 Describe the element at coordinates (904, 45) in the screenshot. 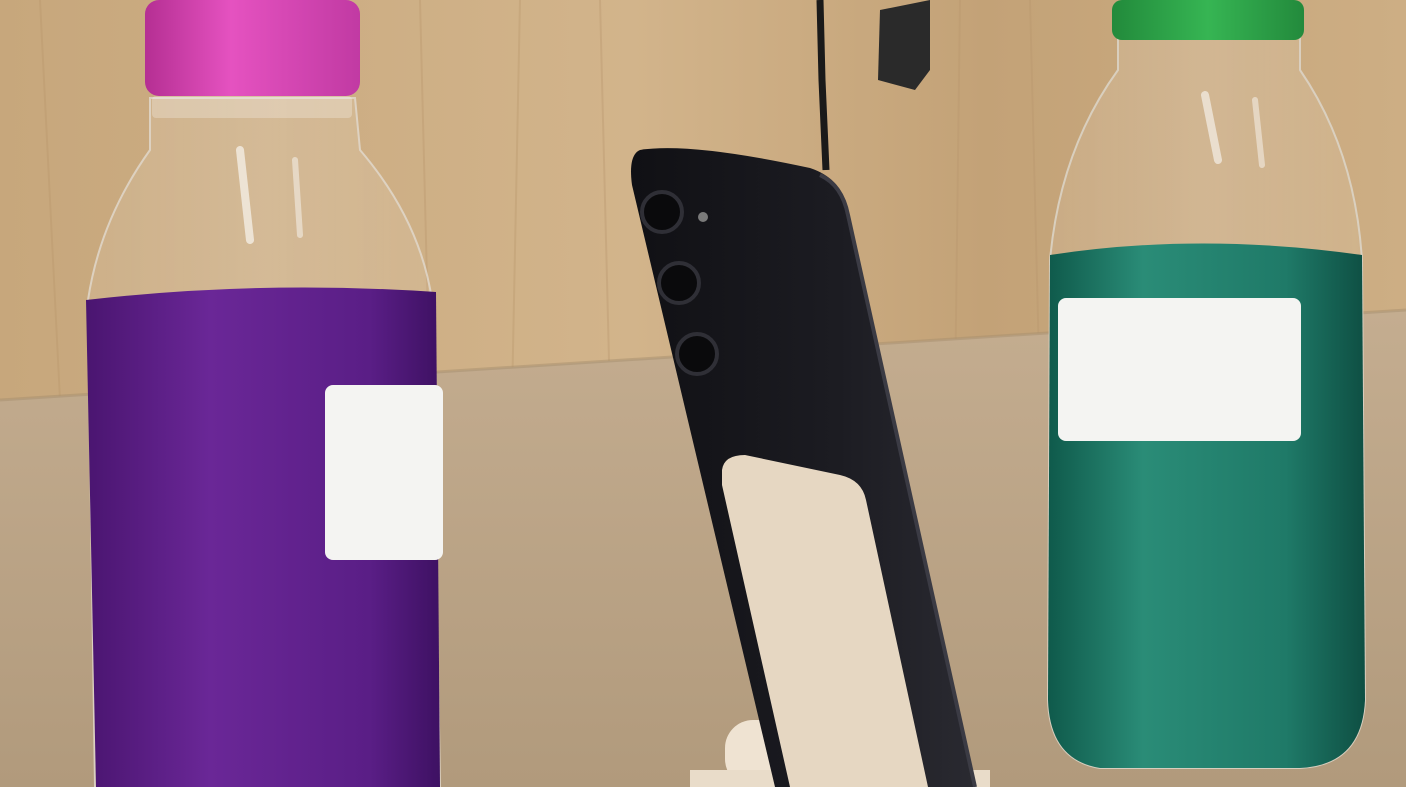

I see `cable-clip-icon` at that location.